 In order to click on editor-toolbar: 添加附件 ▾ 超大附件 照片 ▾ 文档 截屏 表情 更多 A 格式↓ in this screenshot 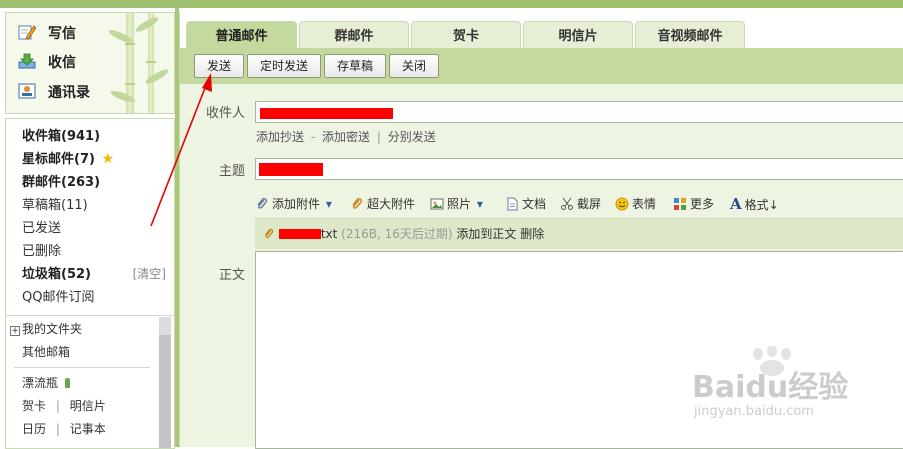, I will do `click(579, 204)`.